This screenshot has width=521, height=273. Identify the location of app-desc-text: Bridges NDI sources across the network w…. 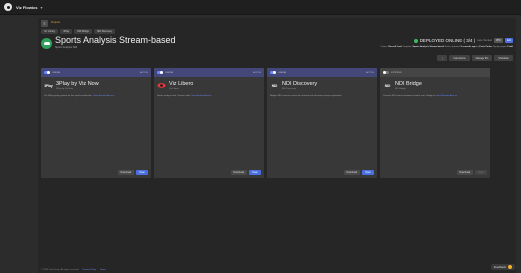
(306, 96).